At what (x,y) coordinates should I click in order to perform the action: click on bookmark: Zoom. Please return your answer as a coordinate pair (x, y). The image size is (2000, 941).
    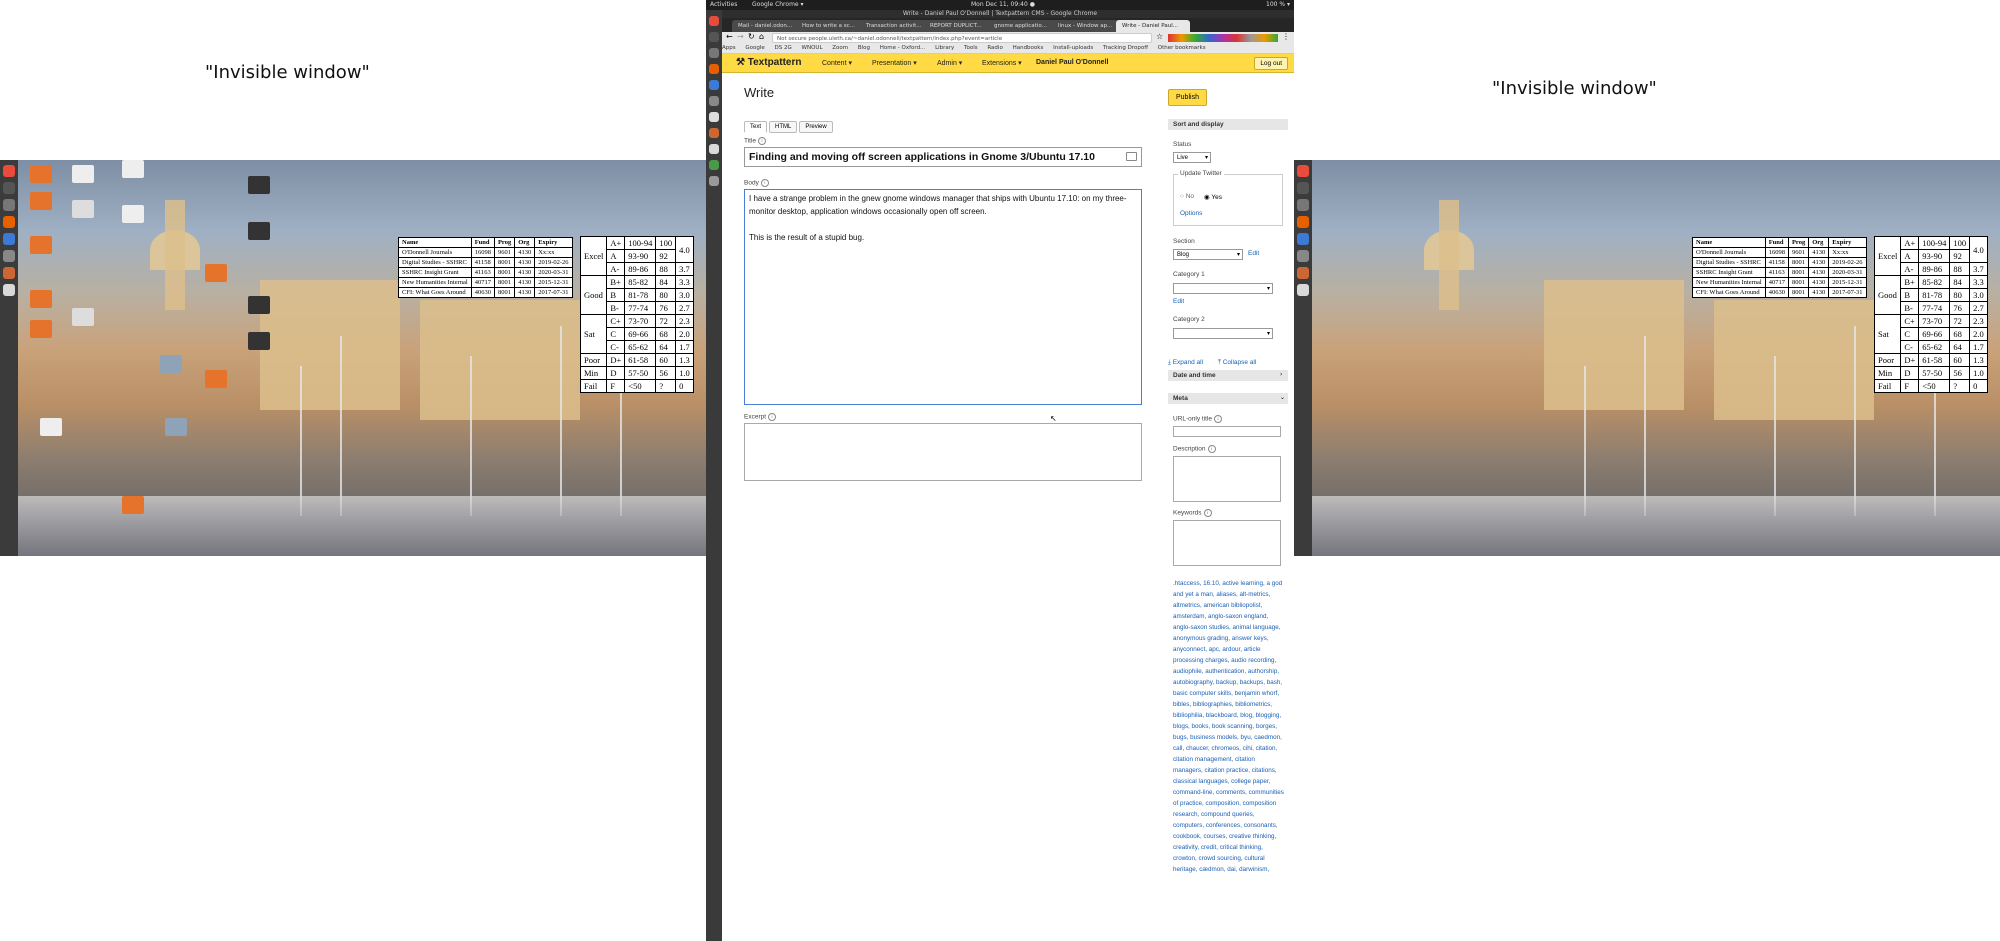
    Looking at the image, I should click on (840, 48).